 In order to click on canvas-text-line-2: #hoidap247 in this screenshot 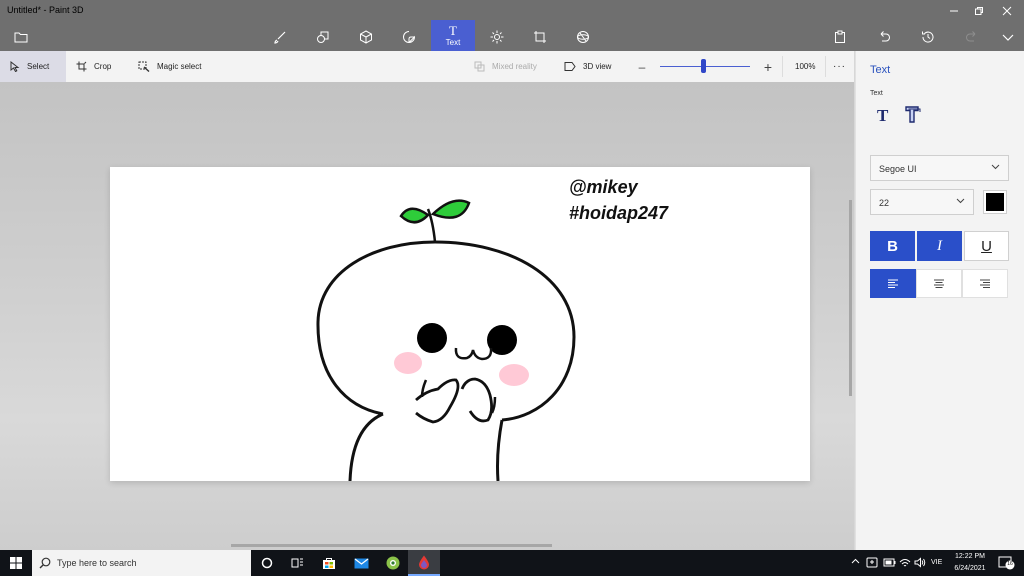, I will do `click(618, 213)`.